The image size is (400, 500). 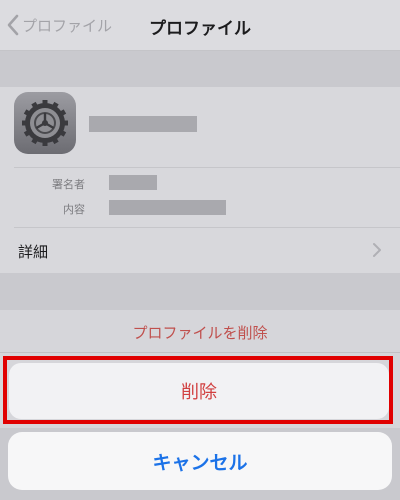 What do you see at coordinates (33, 251) in the screenshot?
I see `details-row: 詳細` at bounding box center [33, 251].